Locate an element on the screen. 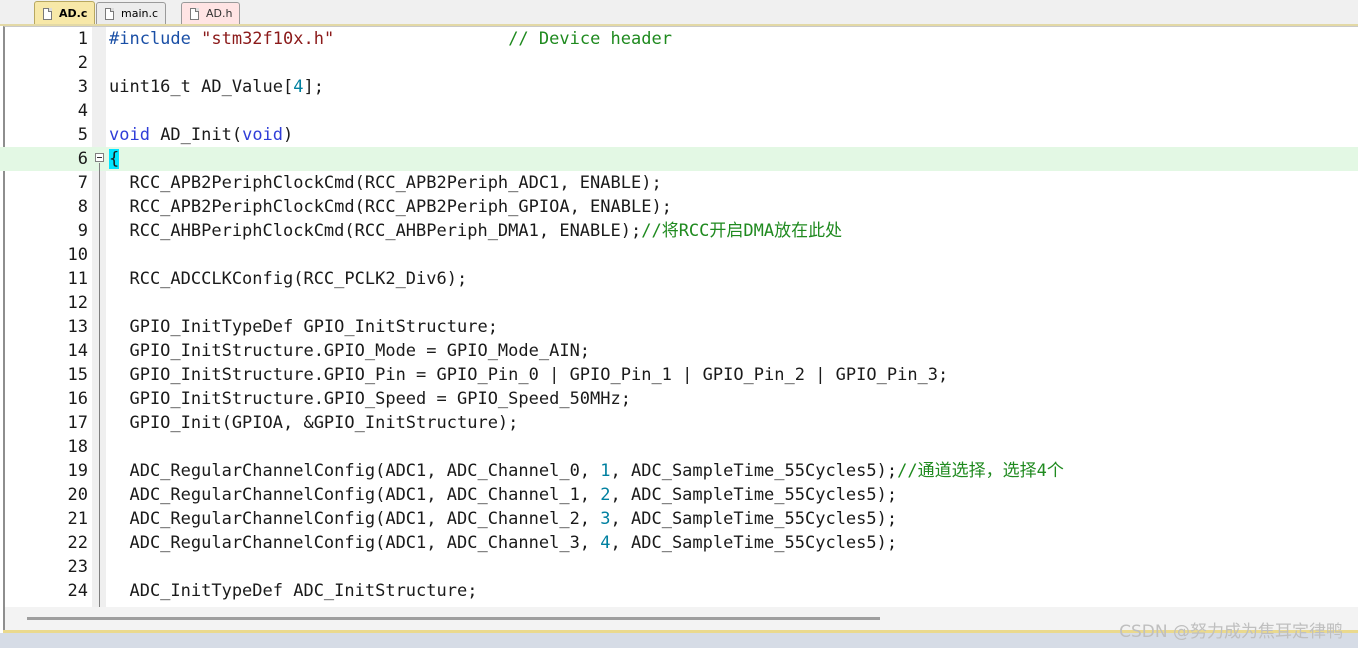  code-token: RCC_ADCCLKConfig(RCC_PCLK2_Div6); is located at coordinates (288, 279).